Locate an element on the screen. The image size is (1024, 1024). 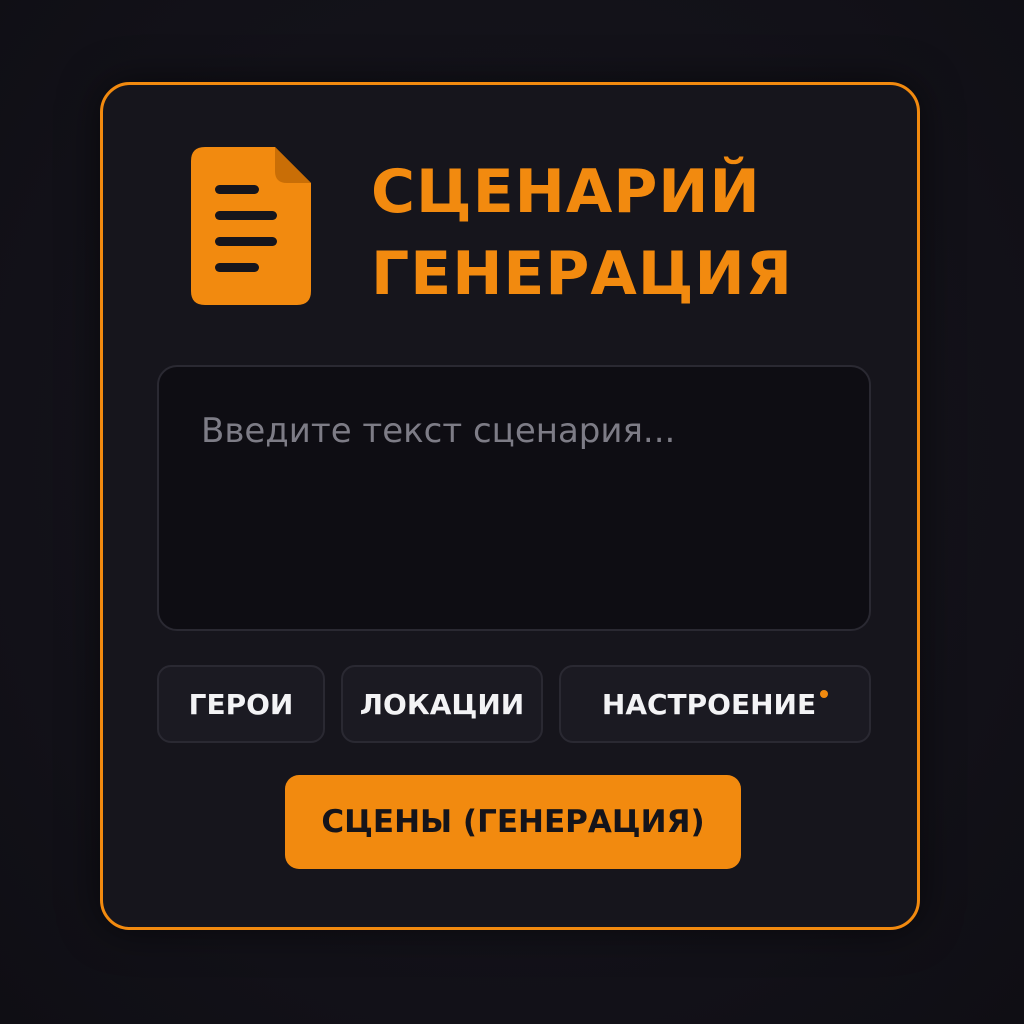
generate-scenes-label: СЦЕНЫ (ГЕНЕРАЦИЯ) is located at coordinates (513, 822).